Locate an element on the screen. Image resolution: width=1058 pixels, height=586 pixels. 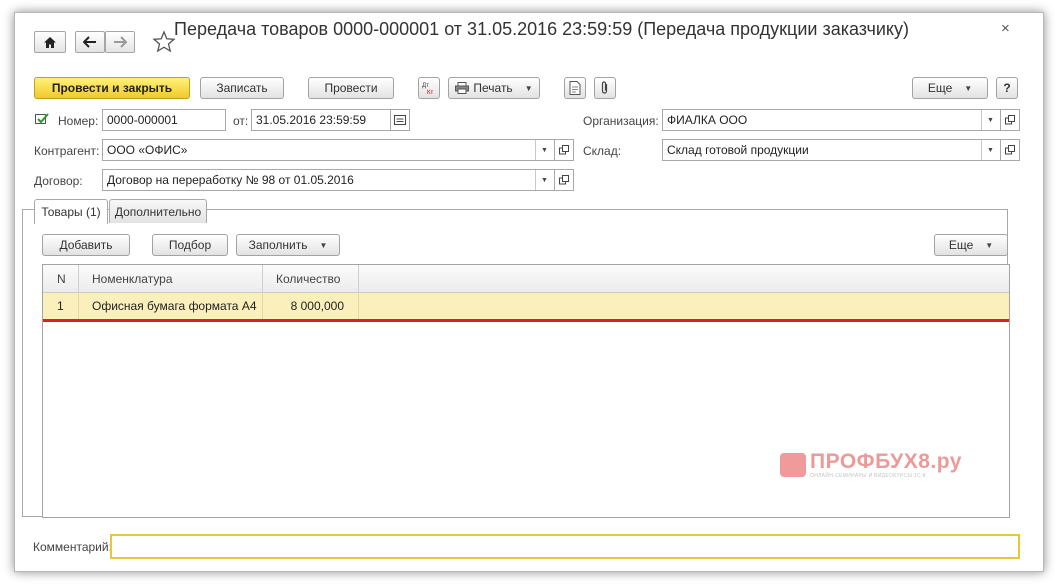
help-button: ? is located at coordinates (1007, 88).